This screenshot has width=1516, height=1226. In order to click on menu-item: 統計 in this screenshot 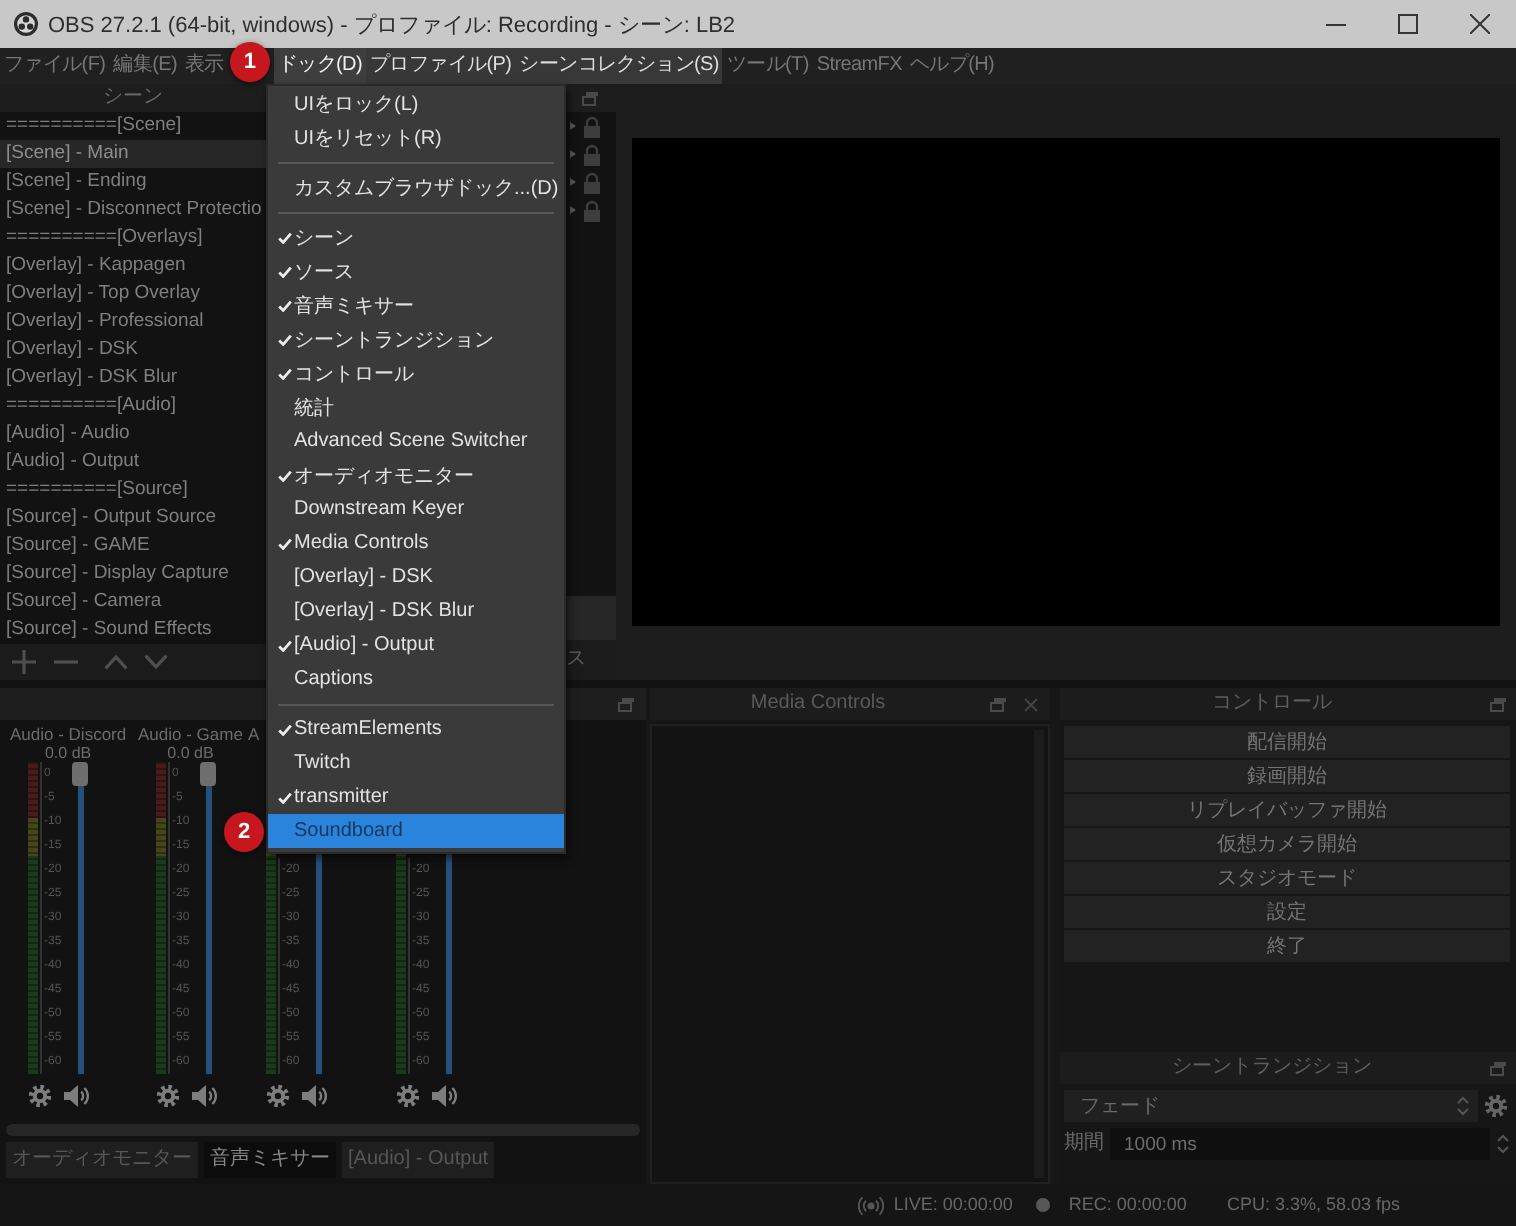, I will do `click(416, 407)`.